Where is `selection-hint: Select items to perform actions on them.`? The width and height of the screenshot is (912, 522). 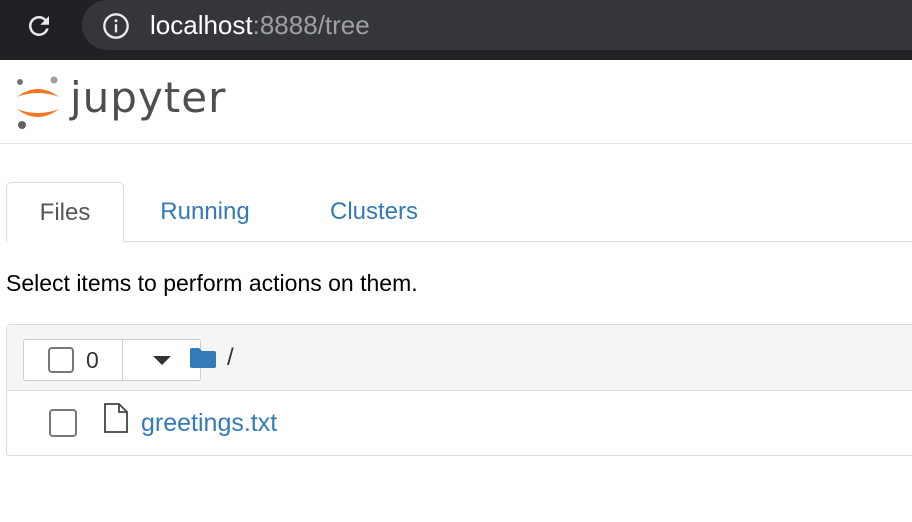 selection-hint: Select items to perform actions on them. is located at coordinates (212, 283).